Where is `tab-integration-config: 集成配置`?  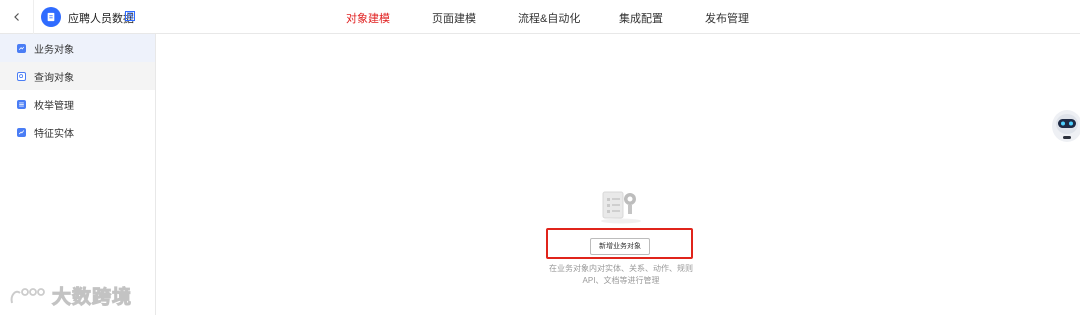
tab-integration-config: 集成配置 is located at coordinates (641, 18).